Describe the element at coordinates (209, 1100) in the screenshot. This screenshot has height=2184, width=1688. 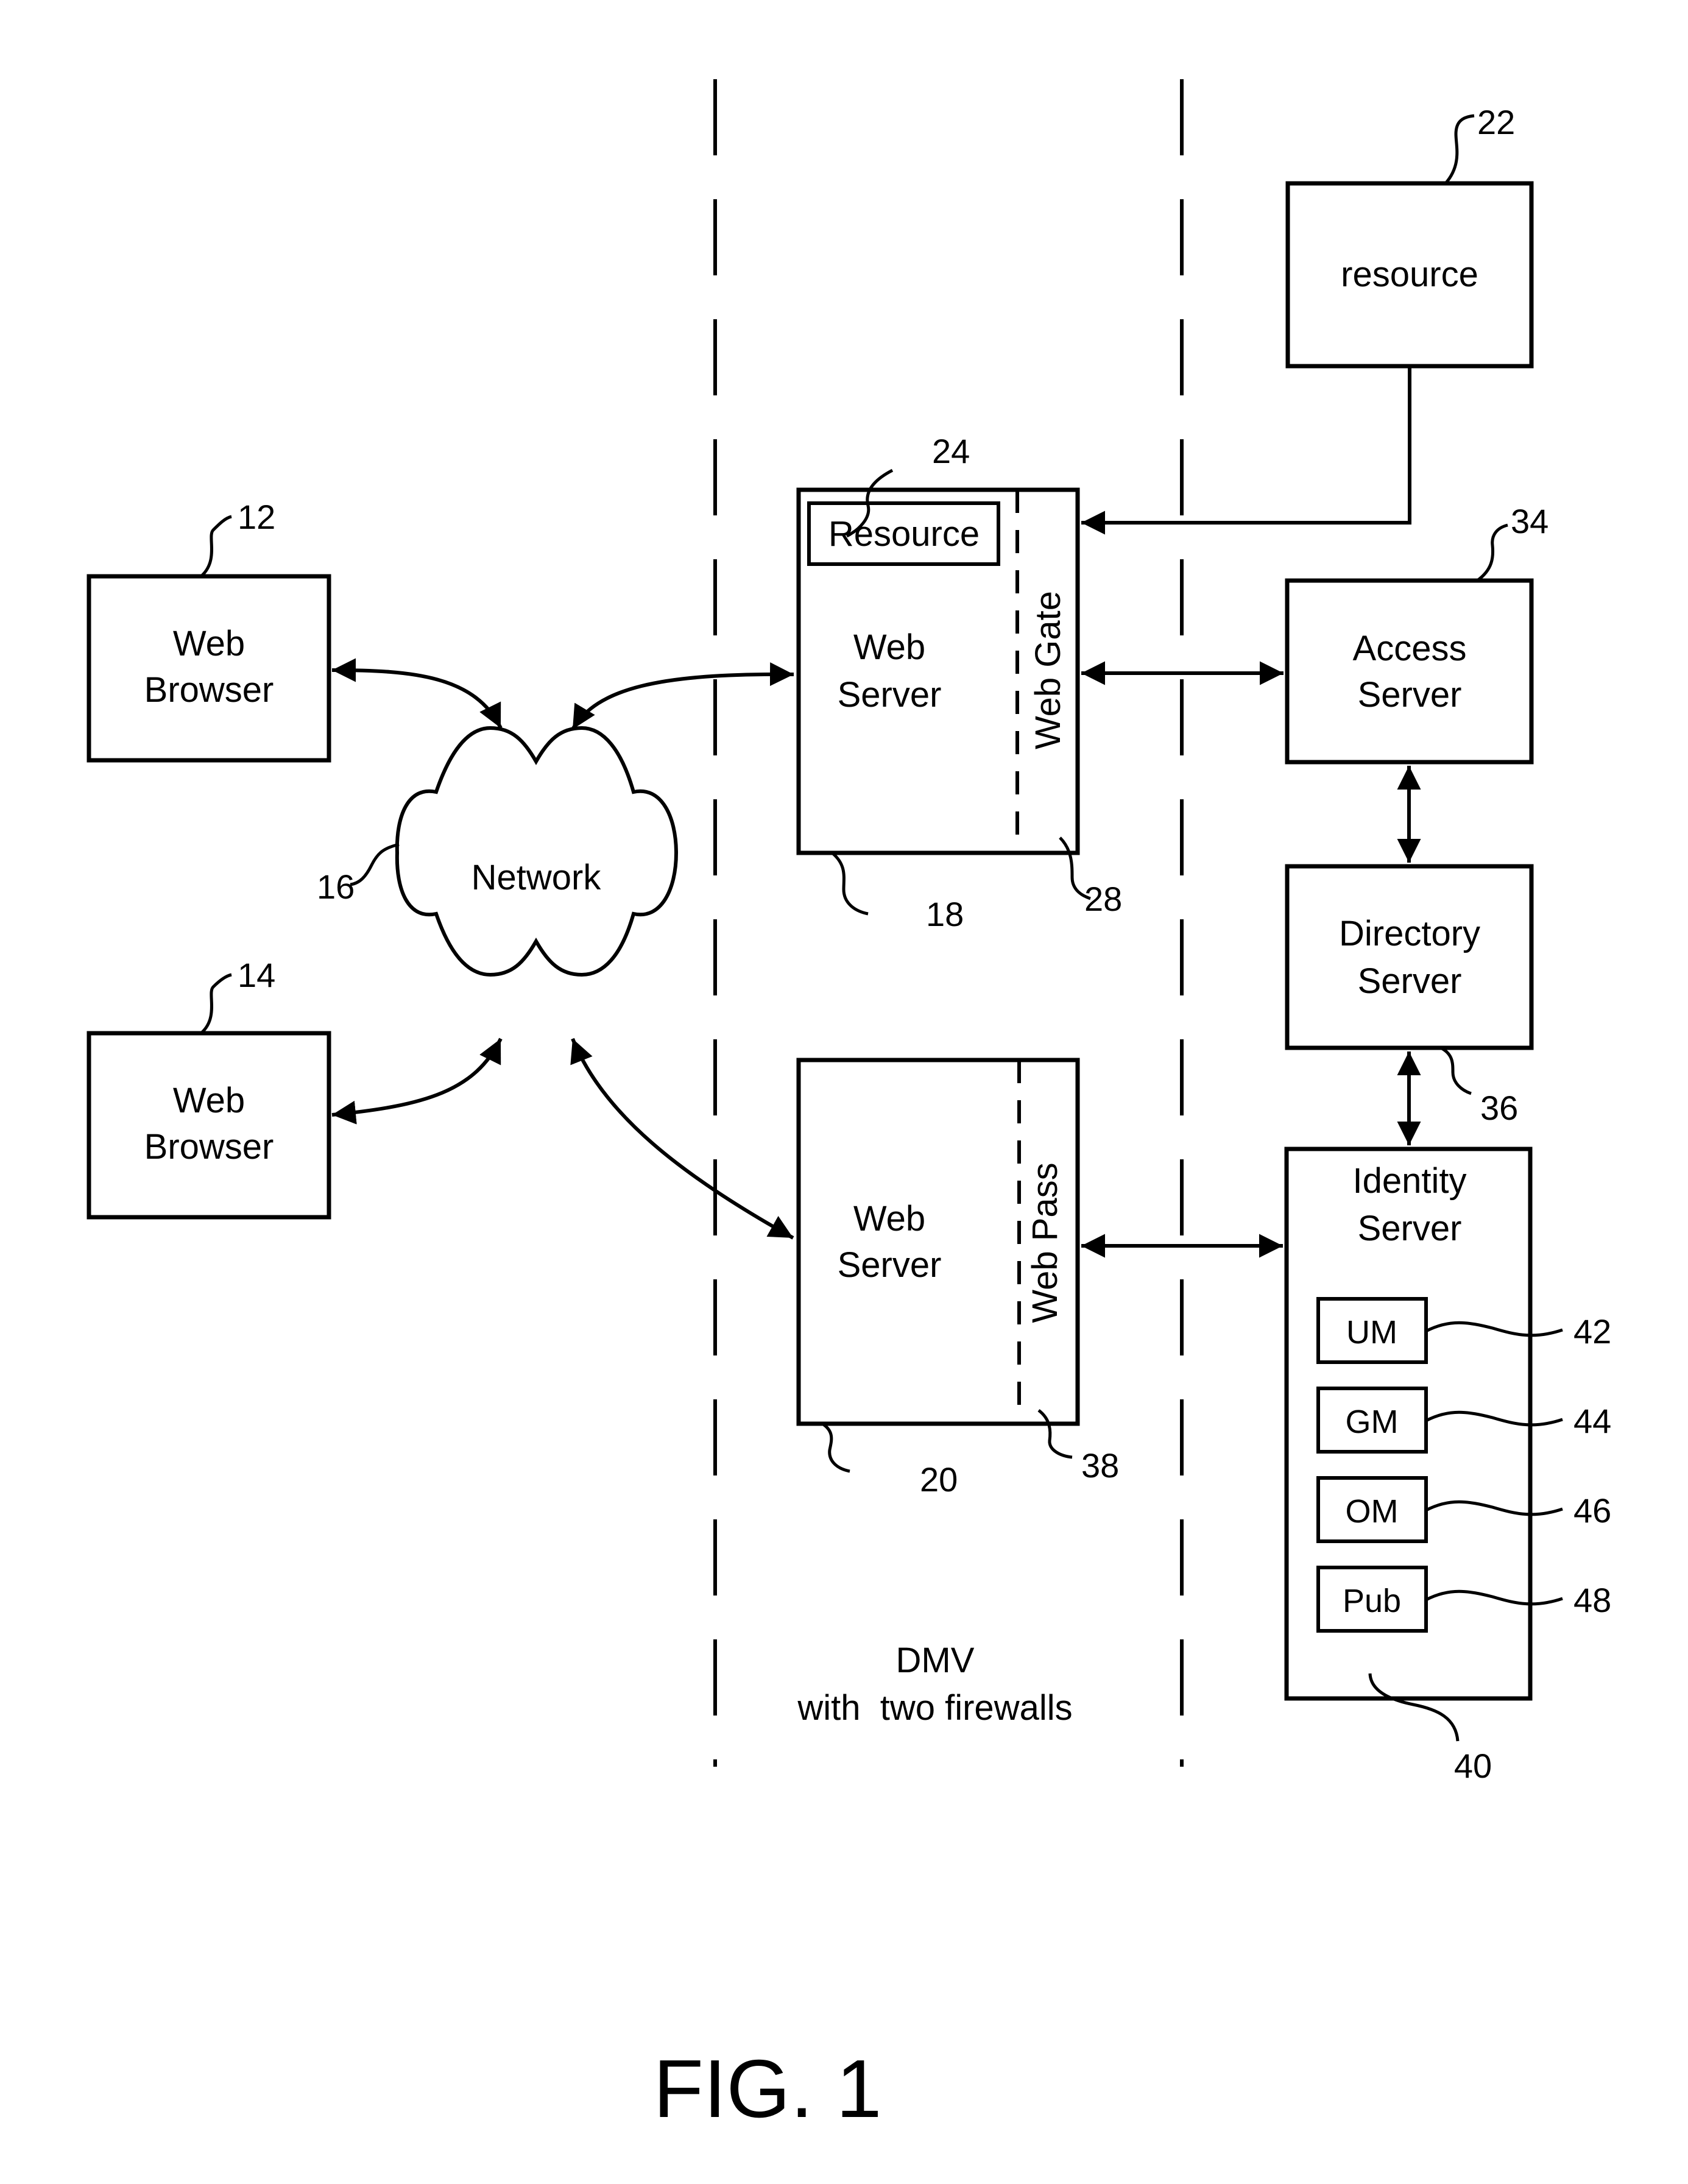
I see `web-browser-14-line1: Web` at that location.